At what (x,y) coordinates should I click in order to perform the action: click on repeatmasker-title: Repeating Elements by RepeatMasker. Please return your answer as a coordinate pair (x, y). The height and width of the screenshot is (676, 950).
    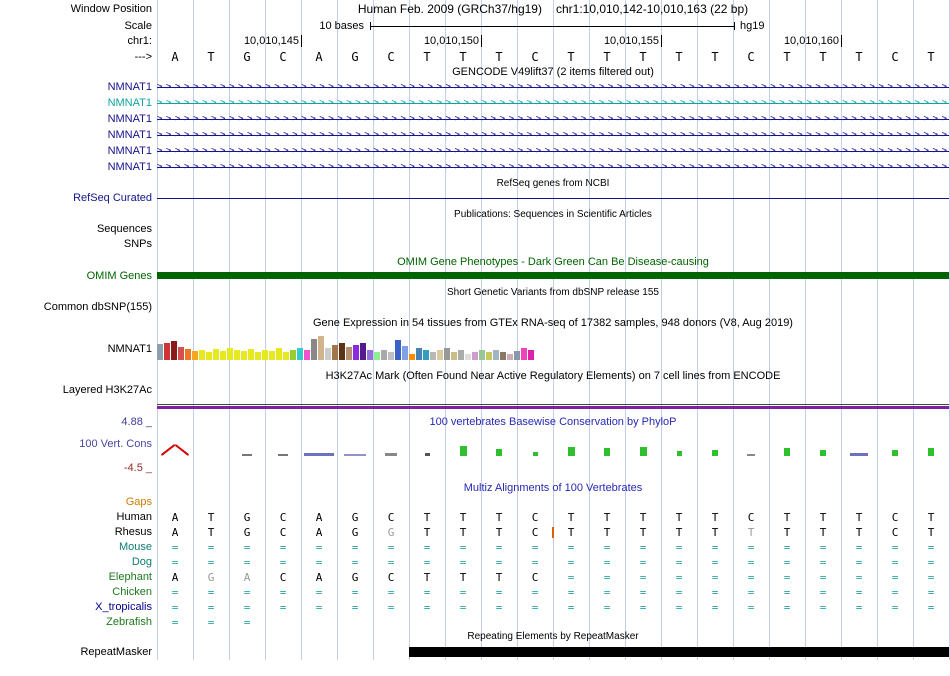
    Looking at the image, I should click on (553, 637).